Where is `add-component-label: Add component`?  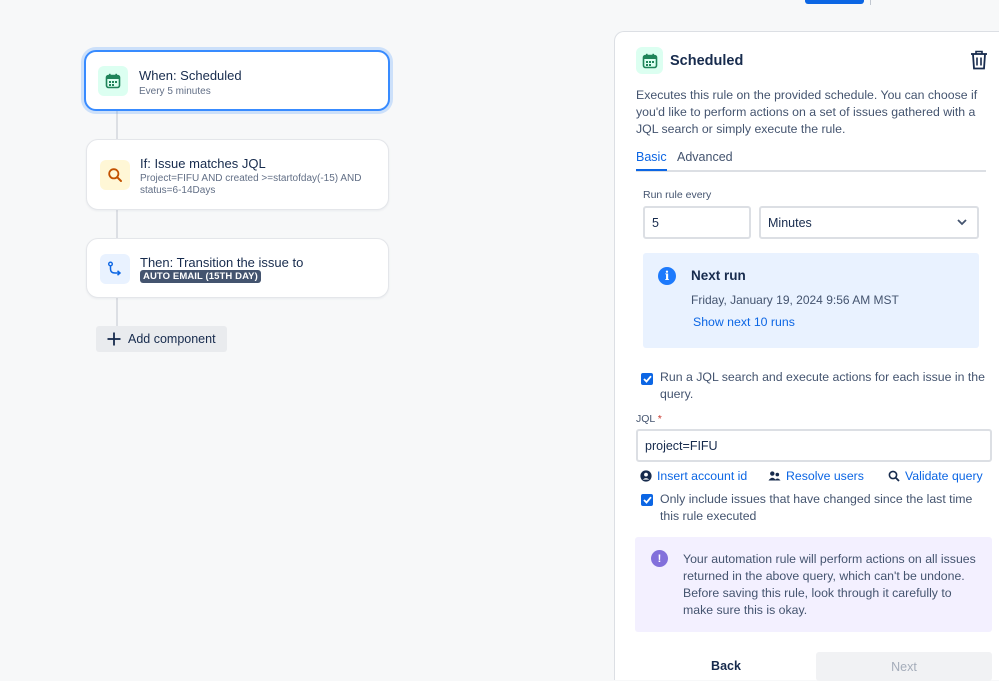 add-component-label: Add component is located at coordinates (172, 339).